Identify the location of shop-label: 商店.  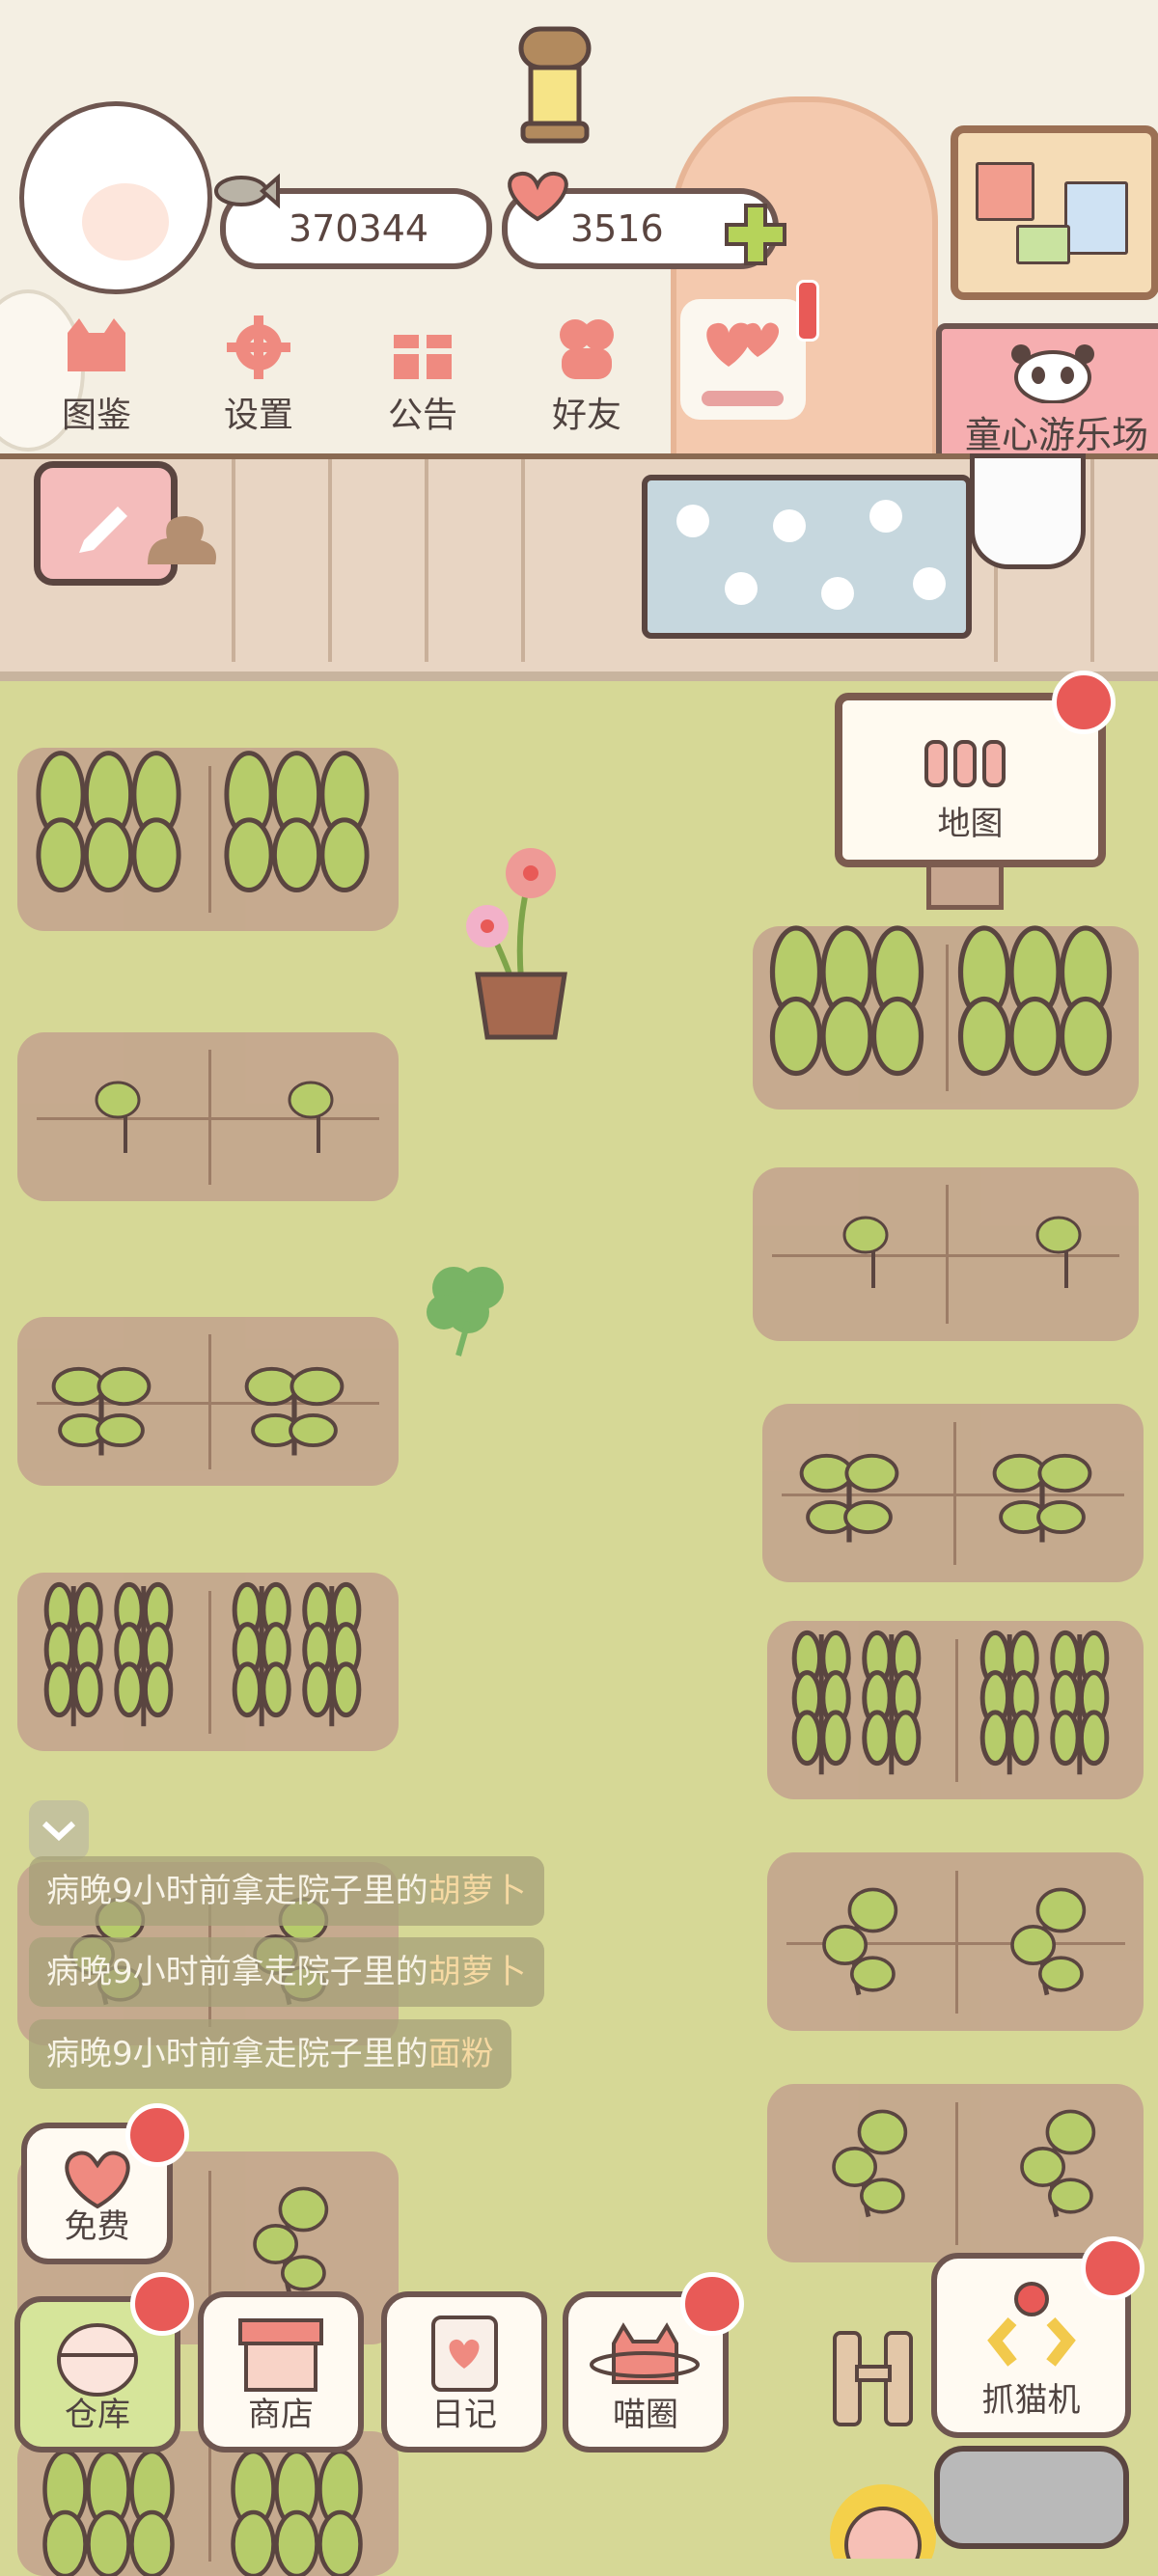
(281, 2415).